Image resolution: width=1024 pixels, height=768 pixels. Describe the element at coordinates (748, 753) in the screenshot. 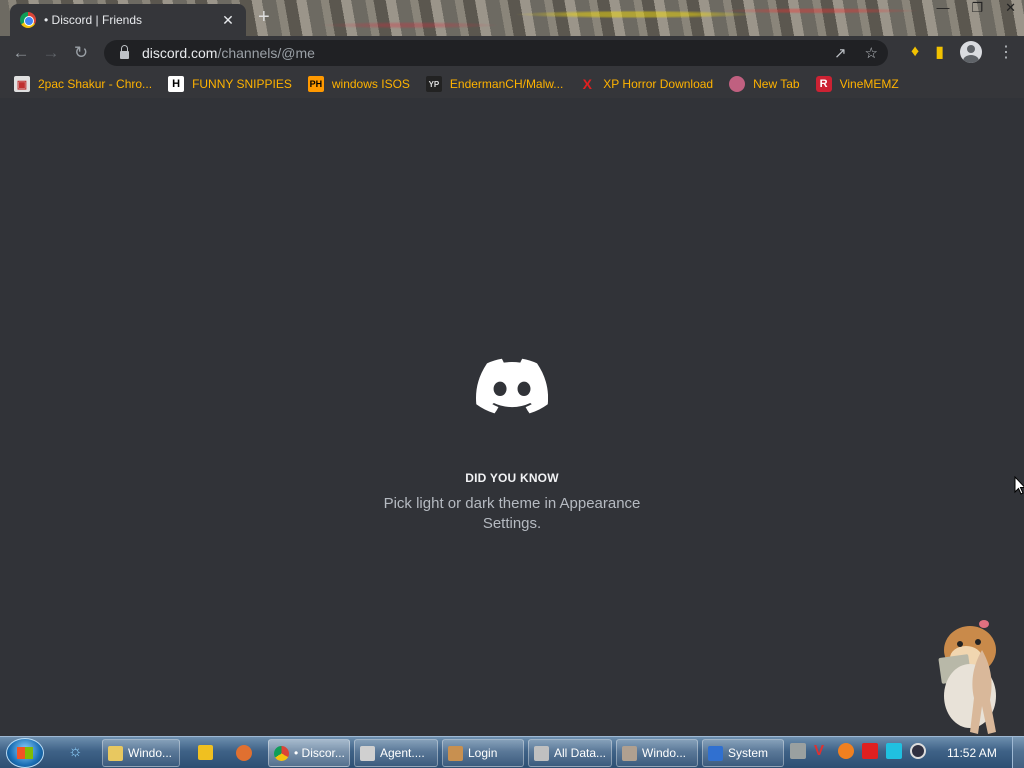

I see `task-label: System` at that location.